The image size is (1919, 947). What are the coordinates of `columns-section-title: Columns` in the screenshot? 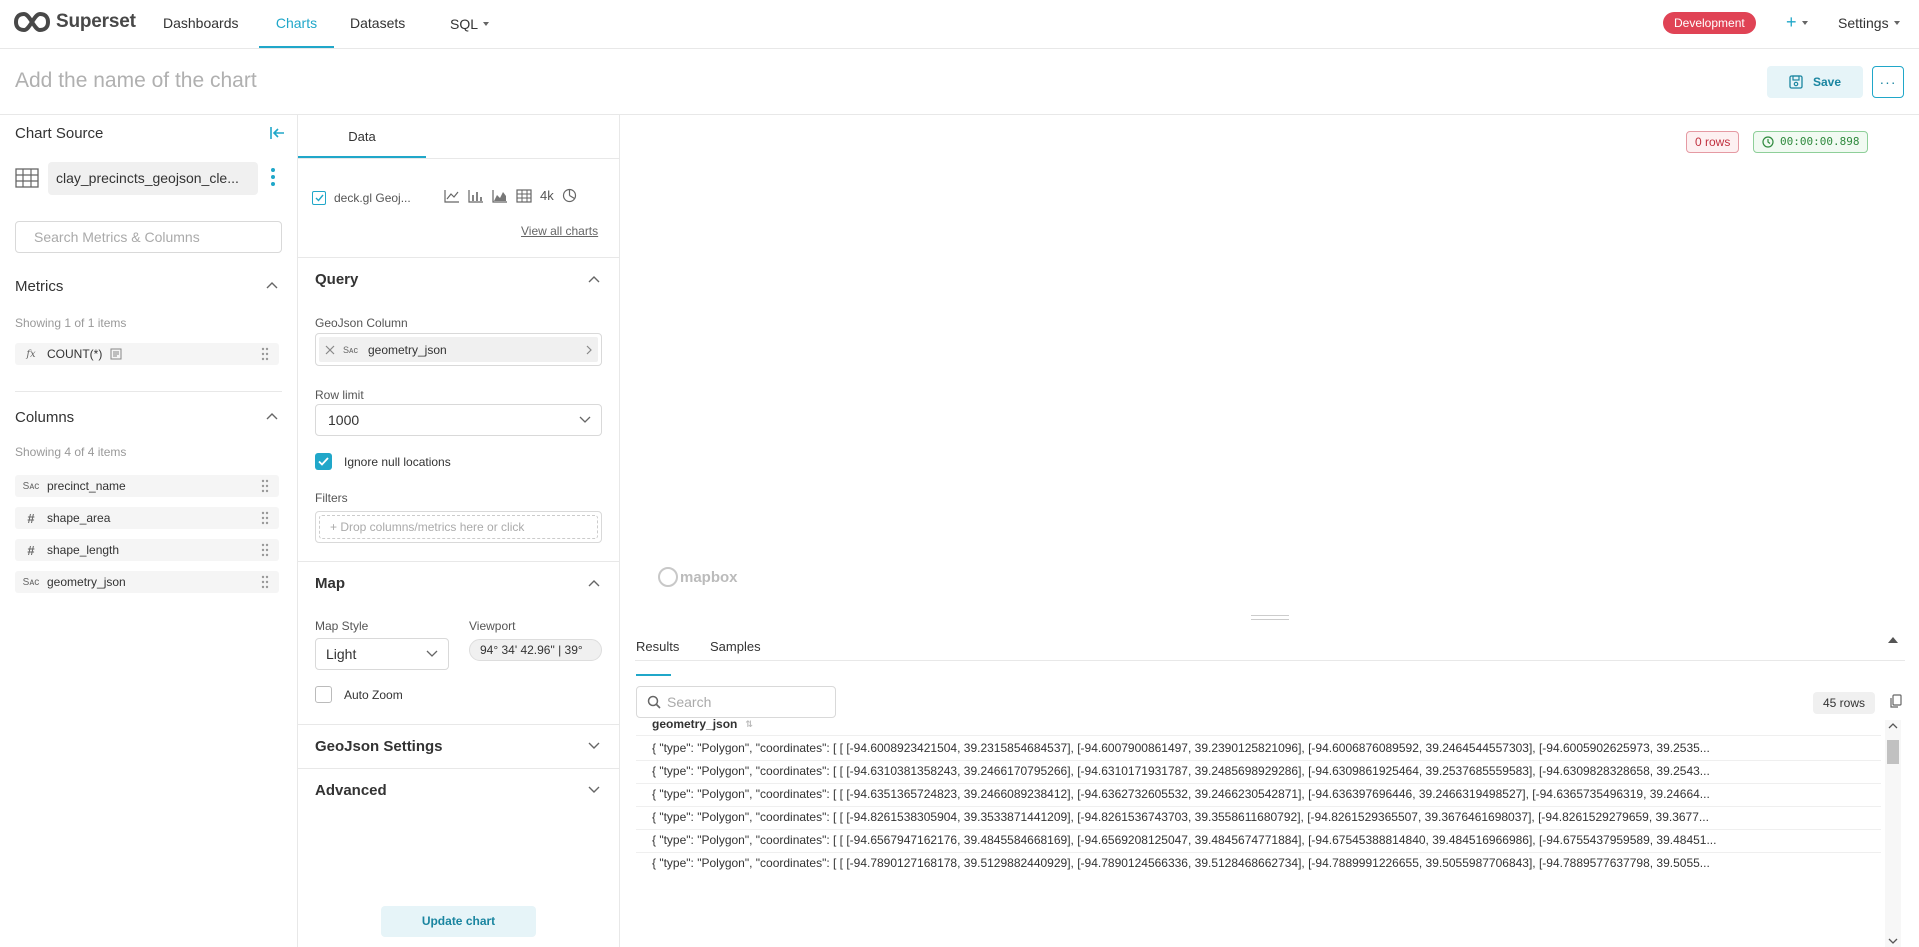 It's located at (44, 417).